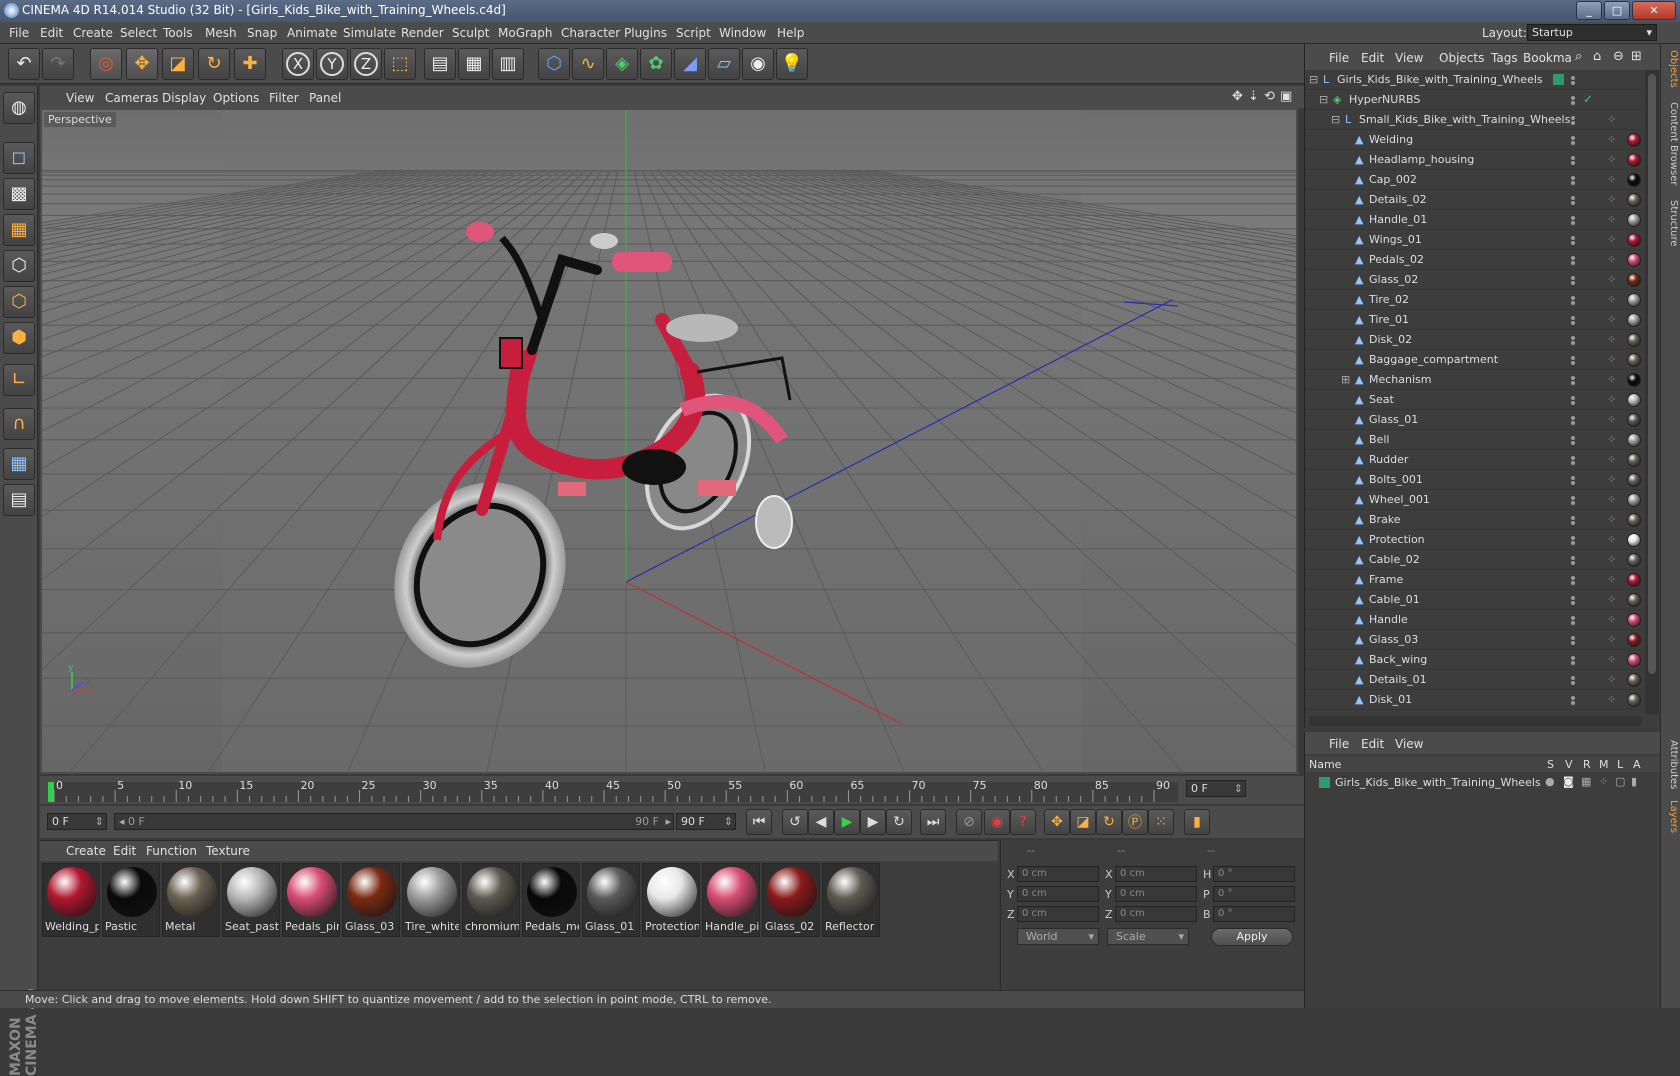  Describe the element at coordinates (795, 822) in the screenshot. I see `prev-key-button: ↺` at that location.